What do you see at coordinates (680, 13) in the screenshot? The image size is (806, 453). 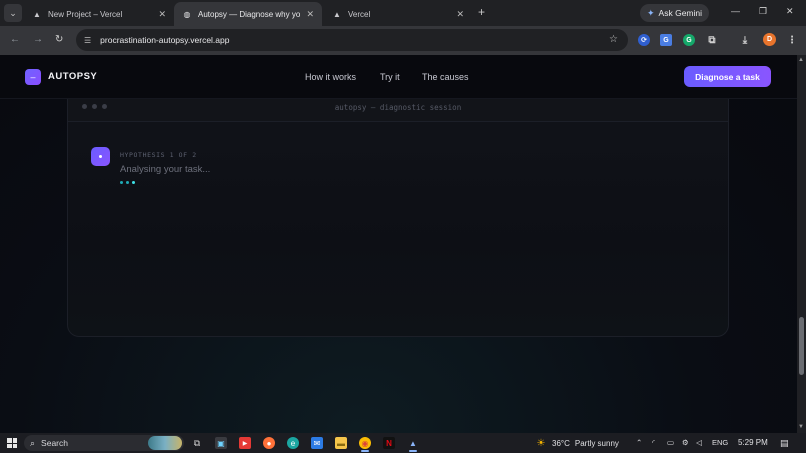 I see `ask-gemini-label: Ask Gemini` at bounding box center [680, 13].